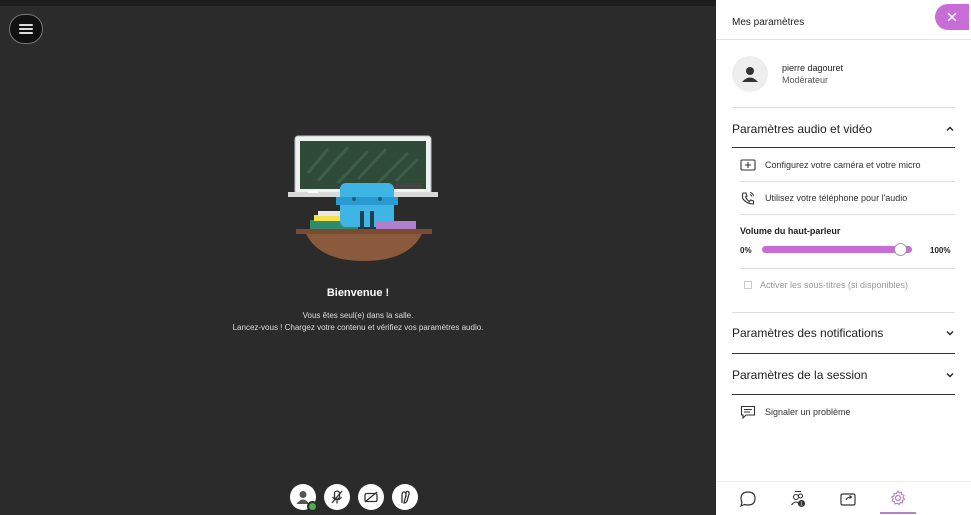 The image size is (971, 515). What do you see at coordinates (312, 506) in the screenshot?
I see `status-available-badge` at bounding box center [312, 506].